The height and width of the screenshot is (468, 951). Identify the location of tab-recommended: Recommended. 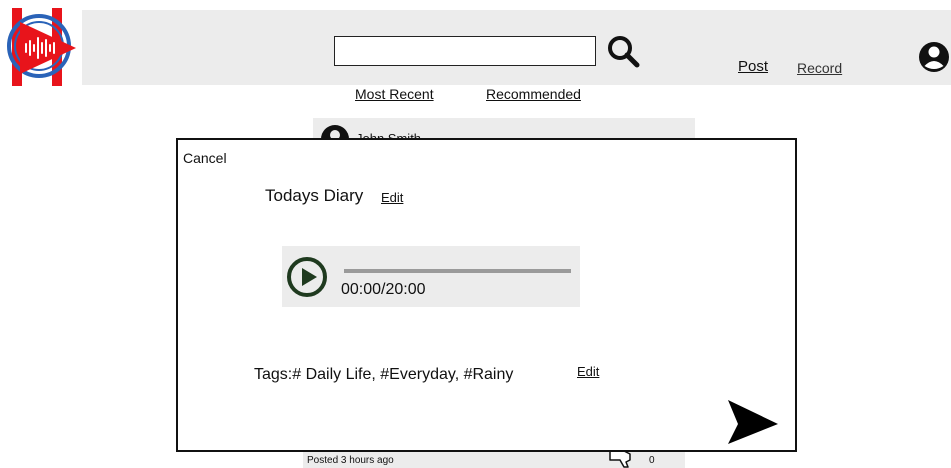
(533, 94).